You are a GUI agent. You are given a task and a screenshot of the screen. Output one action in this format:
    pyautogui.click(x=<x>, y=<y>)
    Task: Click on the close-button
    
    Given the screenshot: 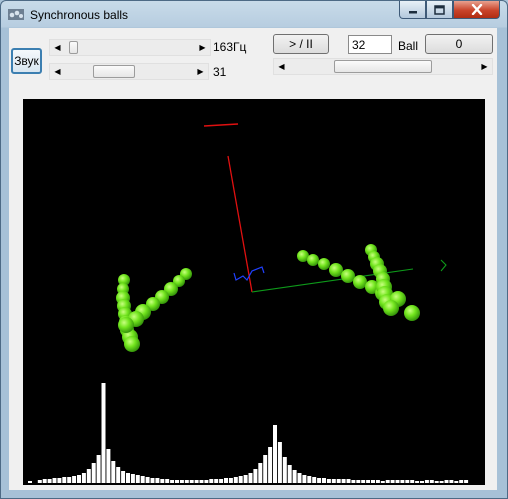 What is the action you would take?
    pyautogui.click(x=476, y=10)
    